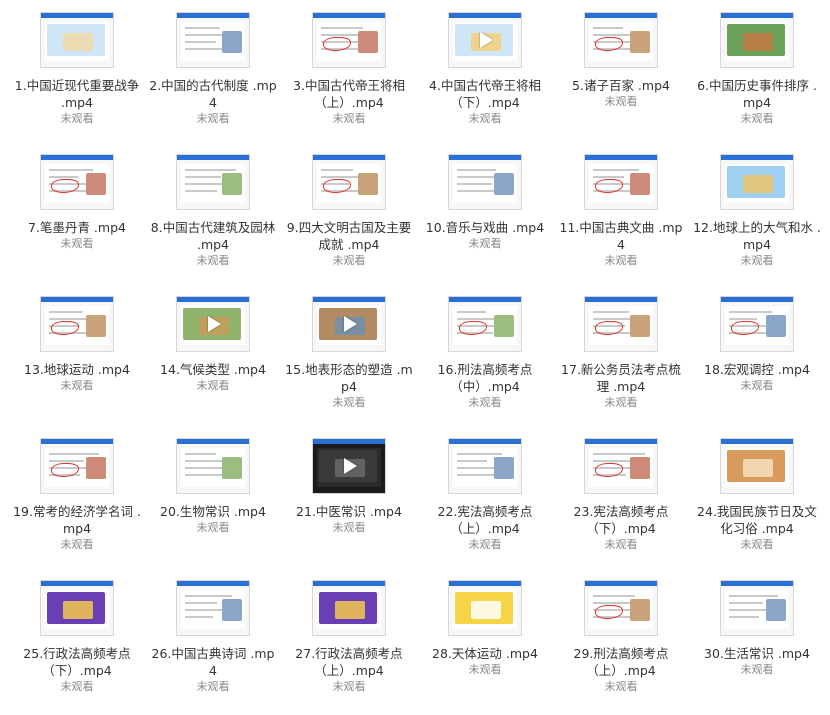  Describe the element at coordinates (77, 496) in the screenshot. I see `video-tile: 19.常考的经济学名词 .mp4 未观看` at that location.